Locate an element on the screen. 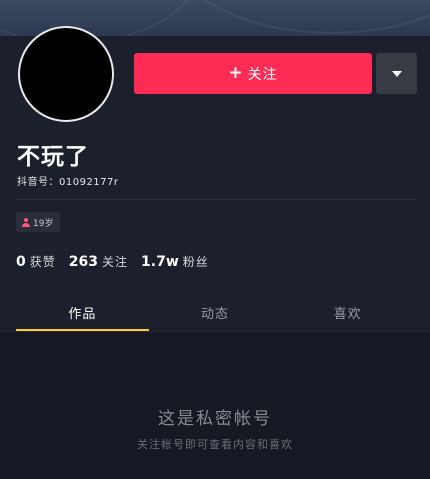  profile-stats: 0 获赞 263 关注 1.7w 粉丝 is located at coordinates (119, 261).